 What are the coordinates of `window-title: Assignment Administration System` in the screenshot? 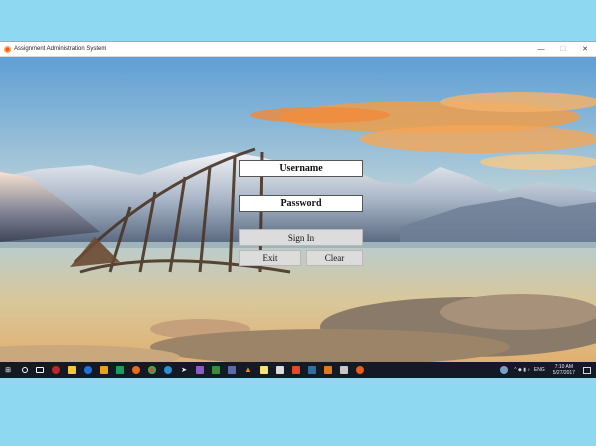 It's located at (60, 49).